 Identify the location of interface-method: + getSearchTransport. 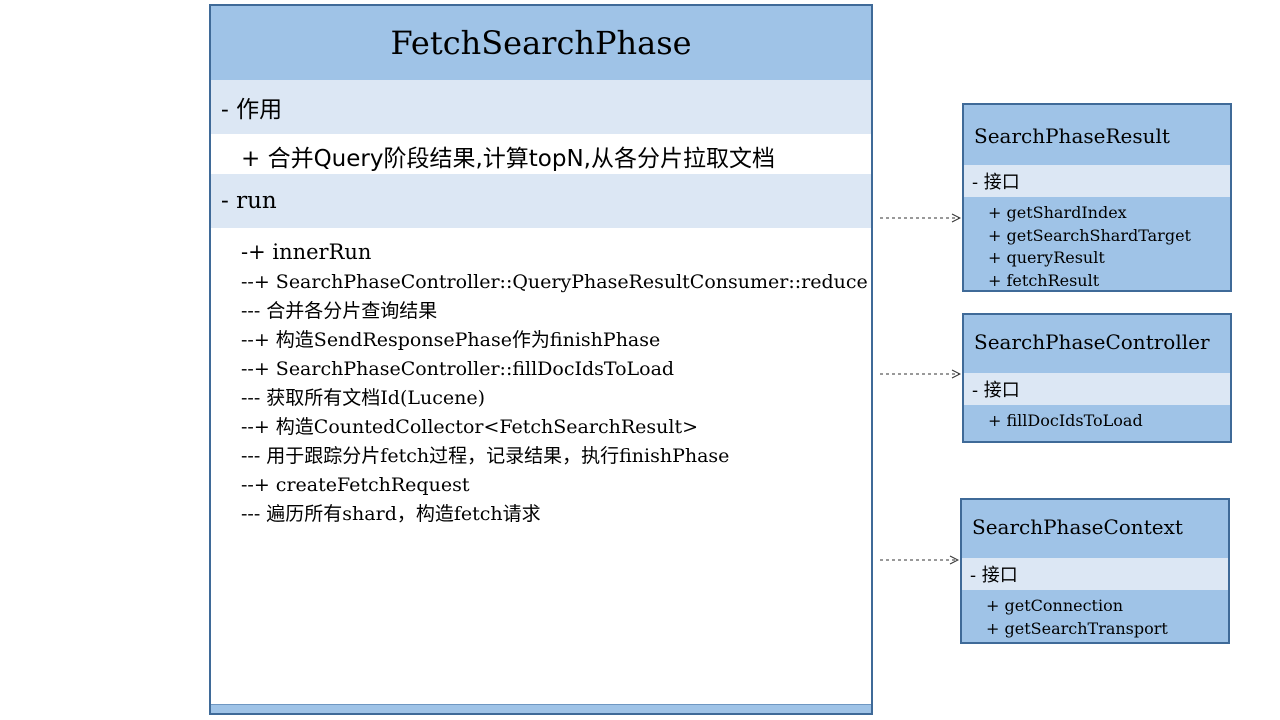
(1077, 628).